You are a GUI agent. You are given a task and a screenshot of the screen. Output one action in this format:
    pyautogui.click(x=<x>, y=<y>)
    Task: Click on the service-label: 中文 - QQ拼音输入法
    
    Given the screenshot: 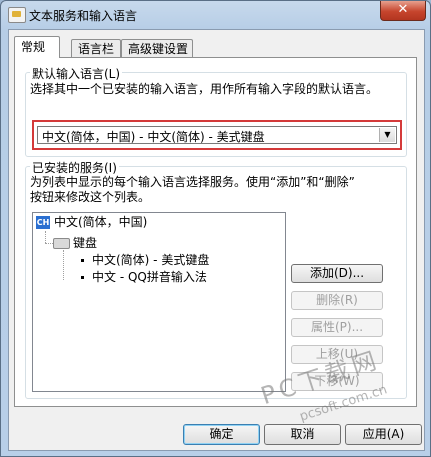 What is the action you would take?
    pyautogui.click(x=149, y=277)
    